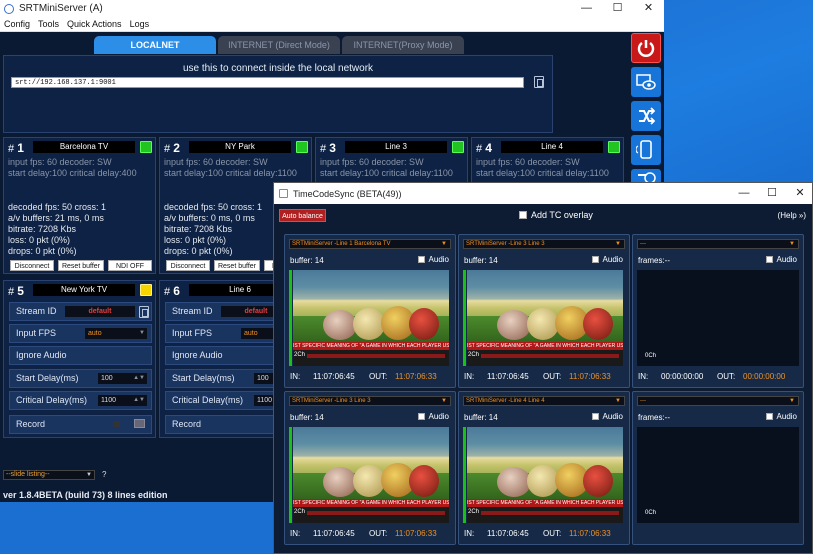  Describe the element at coordinates (334, 533) in the screenshot. I see `in-timecode: 11:07:06:45` at that location.